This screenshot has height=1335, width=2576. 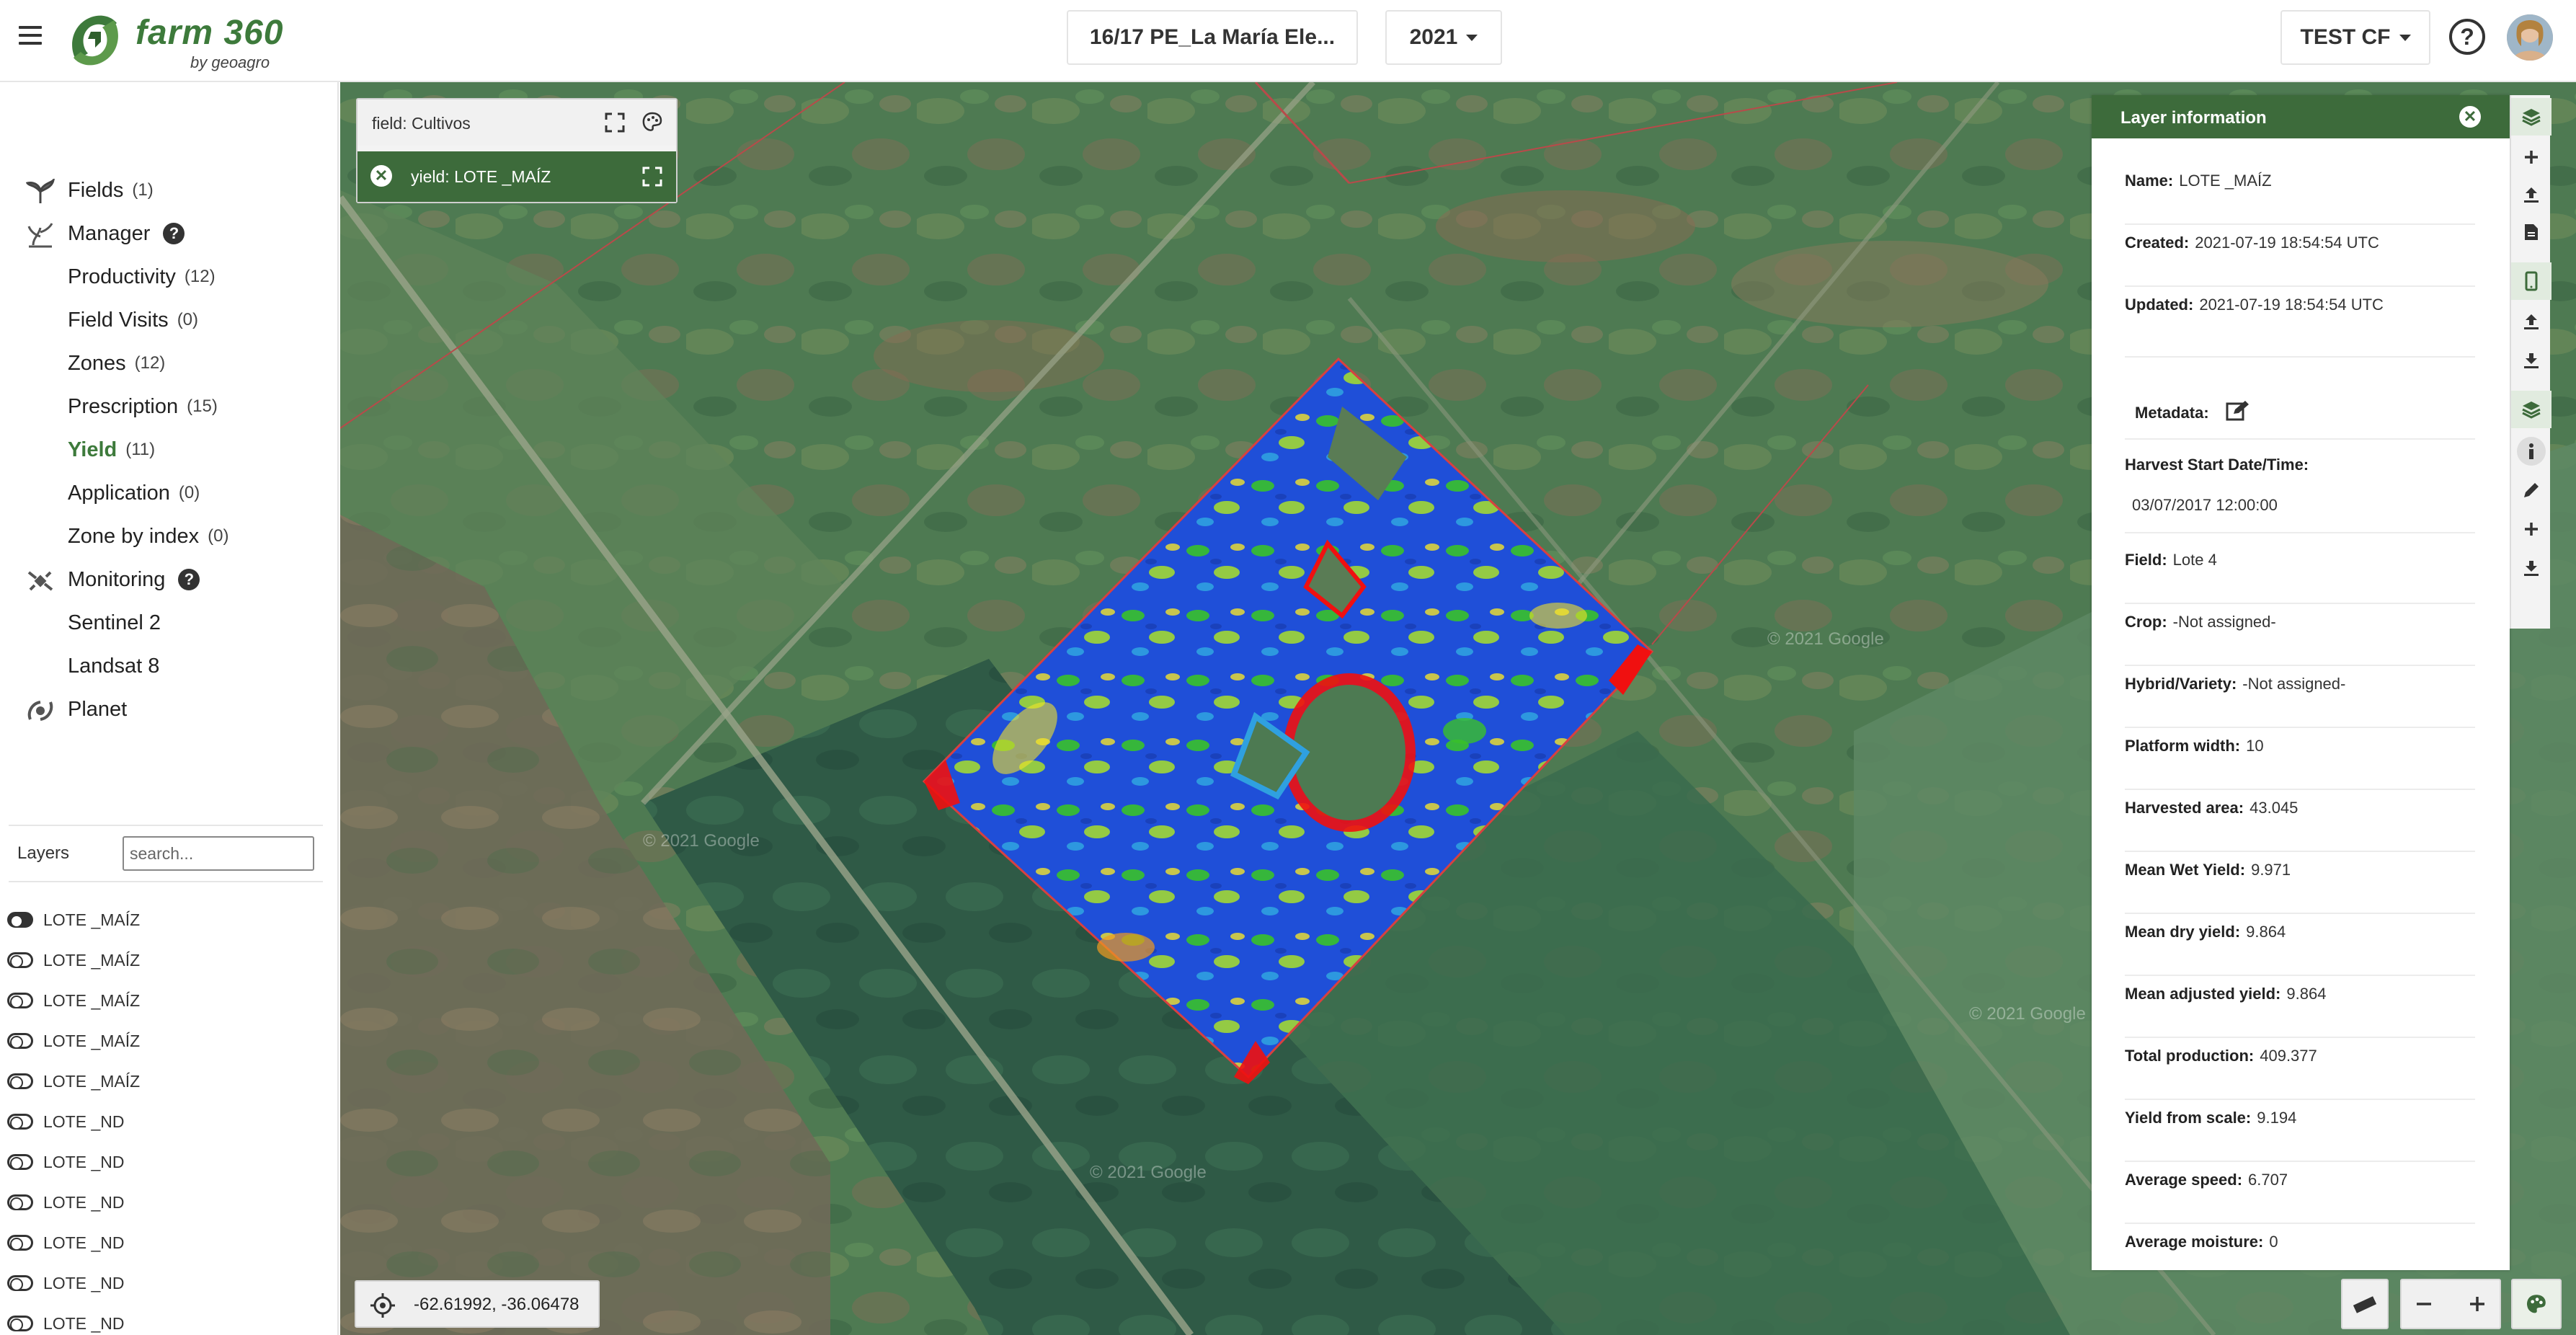 I want to click on info-mean-adjusted-yield: Mean adjusted yield: 9.864, so click(x=2300, y=1011).